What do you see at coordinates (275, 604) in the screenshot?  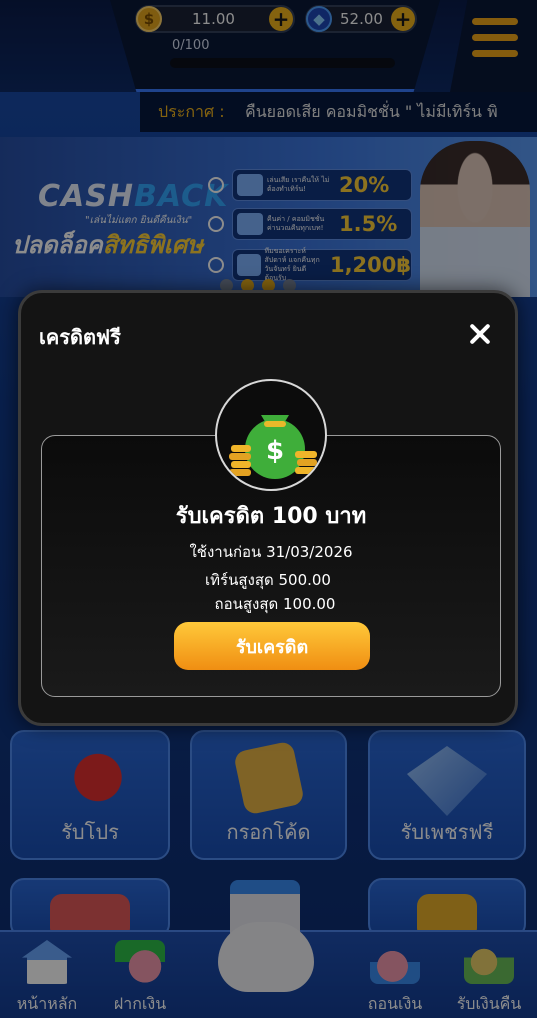 I see `max-withdraw: ถอนสูงสุด 100.00` at bounding box center [275, 604].